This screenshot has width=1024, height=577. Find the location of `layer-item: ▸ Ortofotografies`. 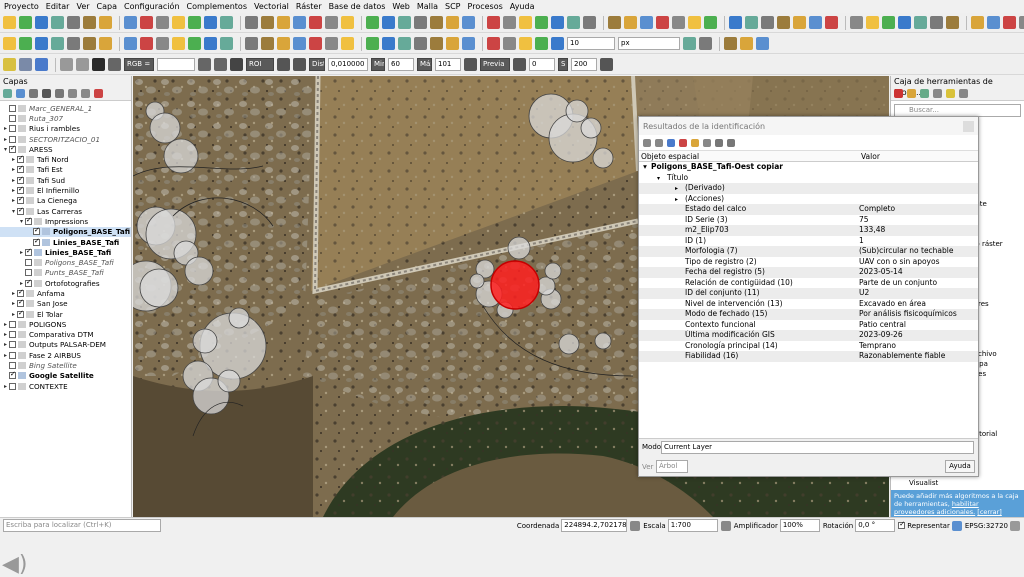

layer-item: ▸ Ortofotografies is located at coordinates (65, 283).